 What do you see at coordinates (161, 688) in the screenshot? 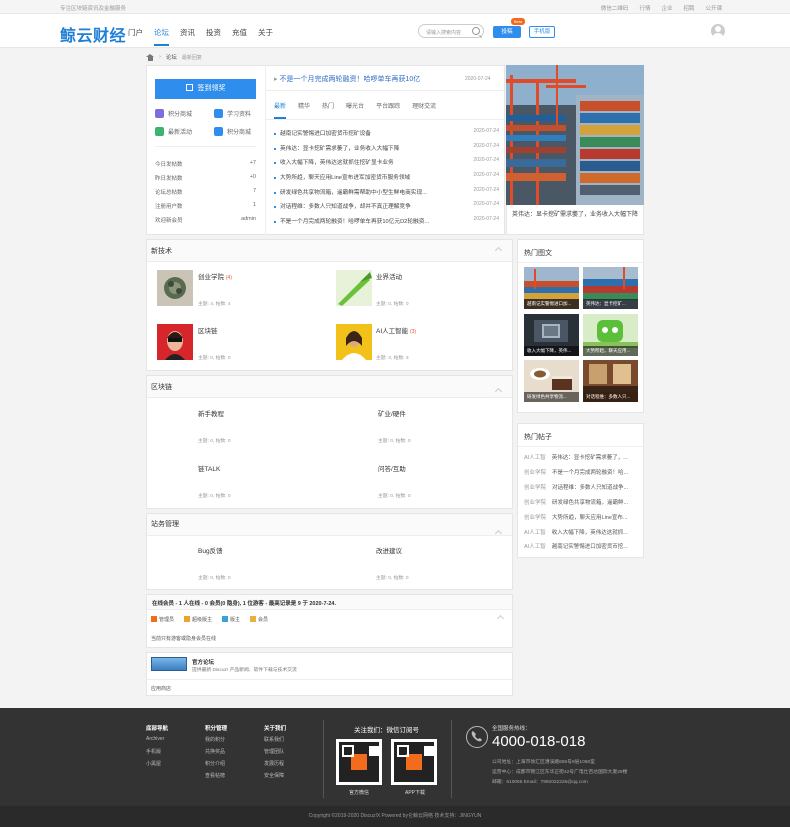
I see `app-store-link: 应用商店` at bounding box center [161, 688].